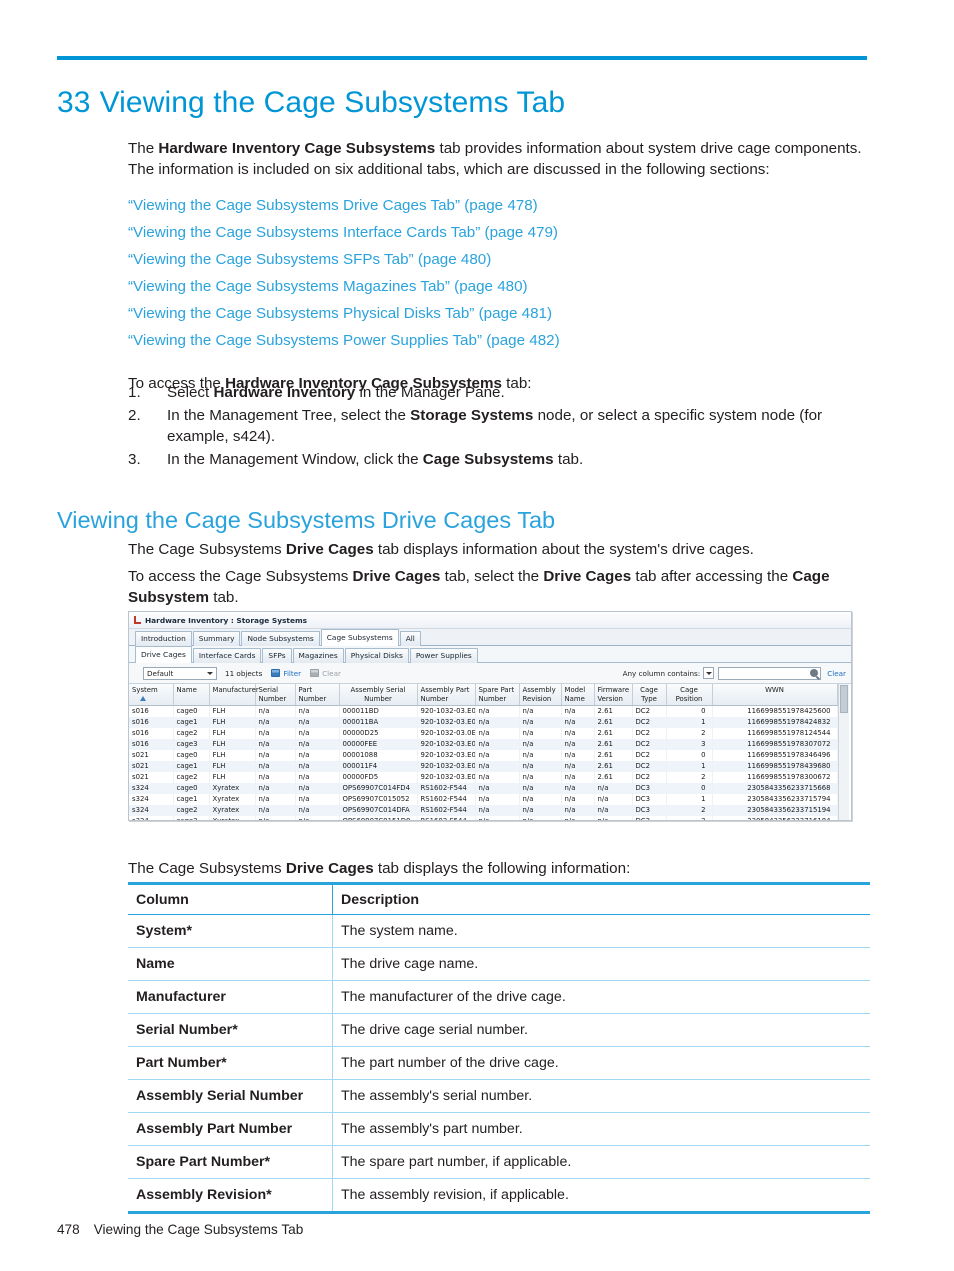  Describe the element at coordinates (216, 638) in the screenshot. I see `tab-summary: Summary` at that location.